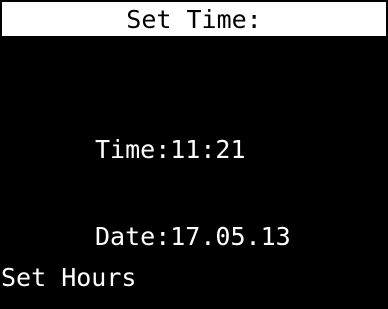 This screenshot has width=388, height=309. Describe the element at coordinates (193, 236) in the screenshot. I see `date-readout: Date:17.05.13` at that location.